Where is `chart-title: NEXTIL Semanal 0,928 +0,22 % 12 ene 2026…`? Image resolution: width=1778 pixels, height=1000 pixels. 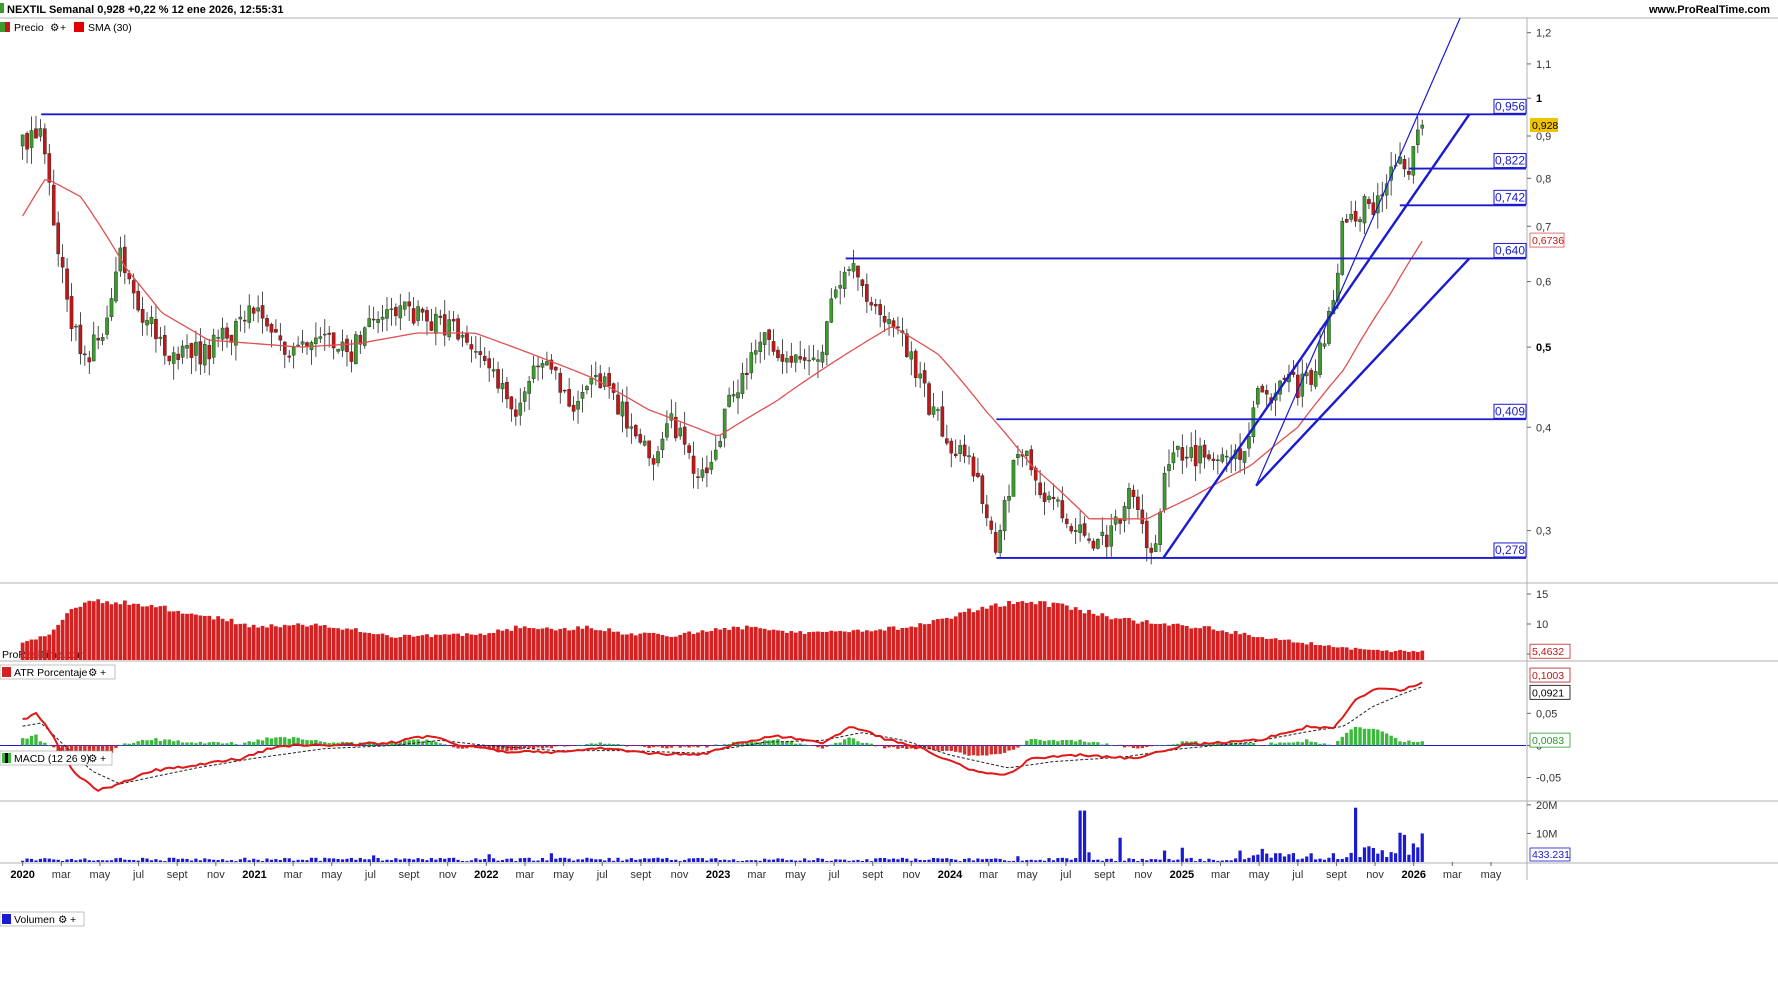
chart-title: NEXTIL Semanal 0,928 +0,22 % 12 ene 2026… is located at coordinates (145, 10).